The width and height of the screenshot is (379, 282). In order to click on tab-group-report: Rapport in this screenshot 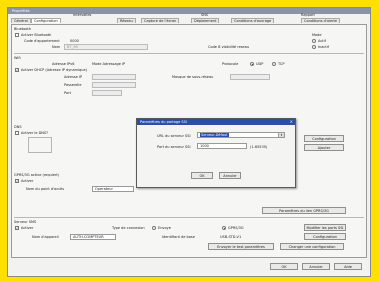, I will do `click(308, 15)`.